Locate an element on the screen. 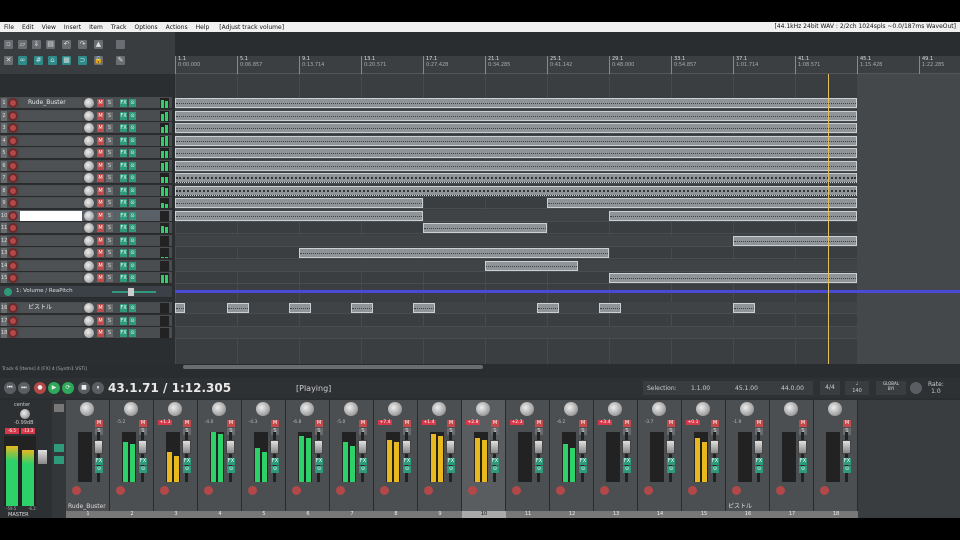 The width and height of the screenshot is (960, 540). menu-edit: Edit is located at coordinates (28, 27).